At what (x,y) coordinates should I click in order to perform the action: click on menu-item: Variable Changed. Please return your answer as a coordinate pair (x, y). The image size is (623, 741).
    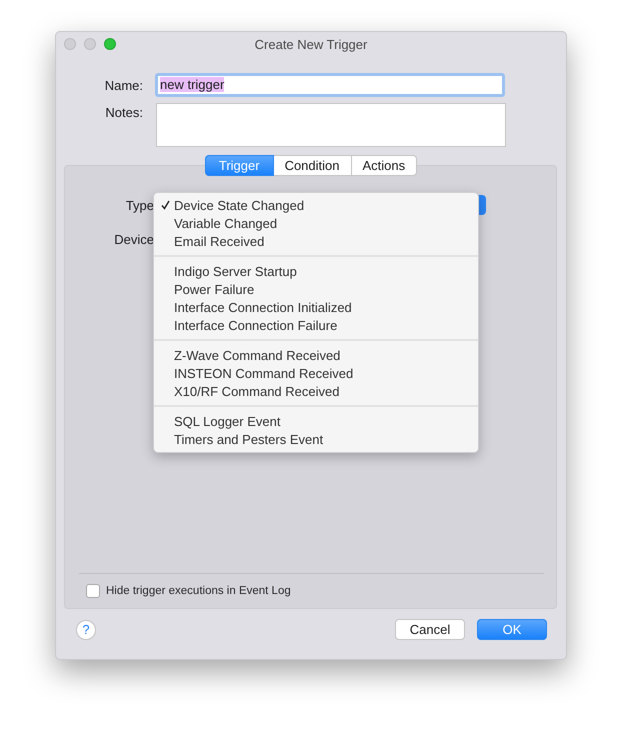
    Looking at the image, I should click on (316, 223).